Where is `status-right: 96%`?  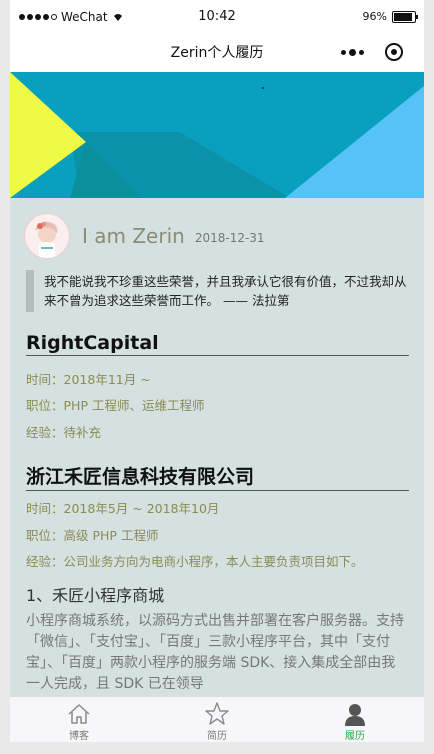
status-right: 96% is located at coordinates (390, 16).